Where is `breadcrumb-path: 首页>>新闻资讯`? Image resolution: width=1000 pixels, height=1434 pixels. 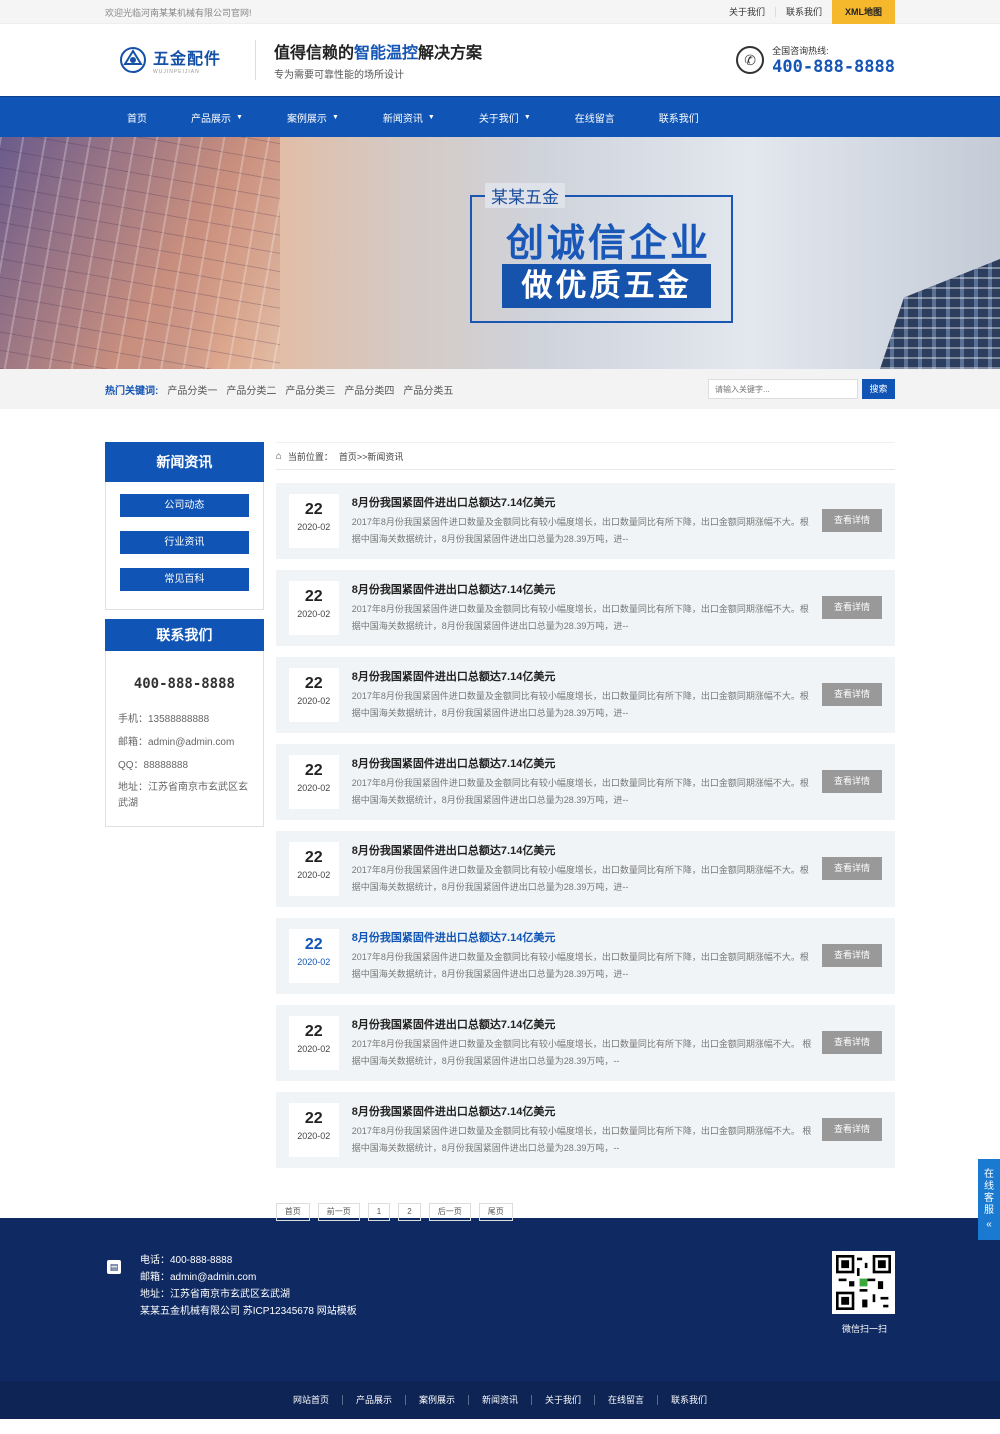
breadcrumb-path: 首页>>新闻资讯 is located at coordinates (371, 456).